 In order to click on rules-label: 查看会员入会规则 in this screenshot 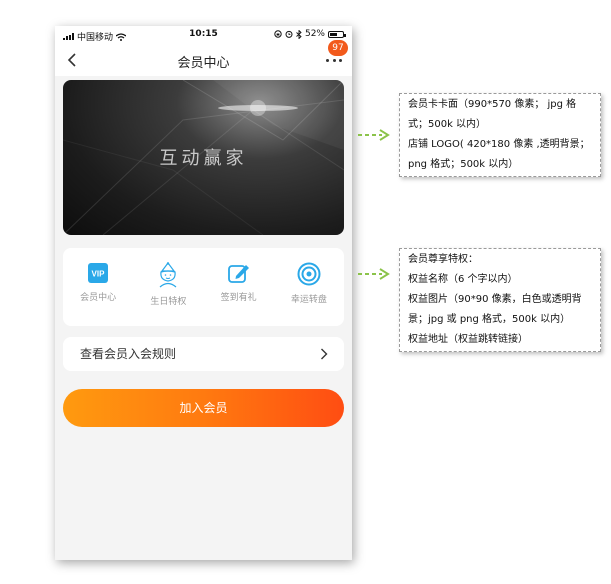, I will do `click(128, 354)`.